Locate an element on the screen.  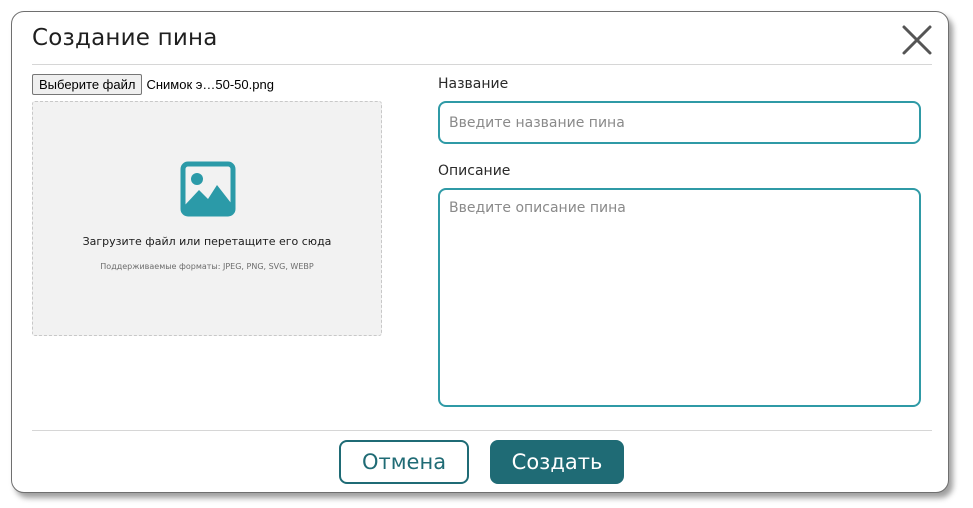
choose-file-button: Выберите файл is located at coordinates (87, 84).